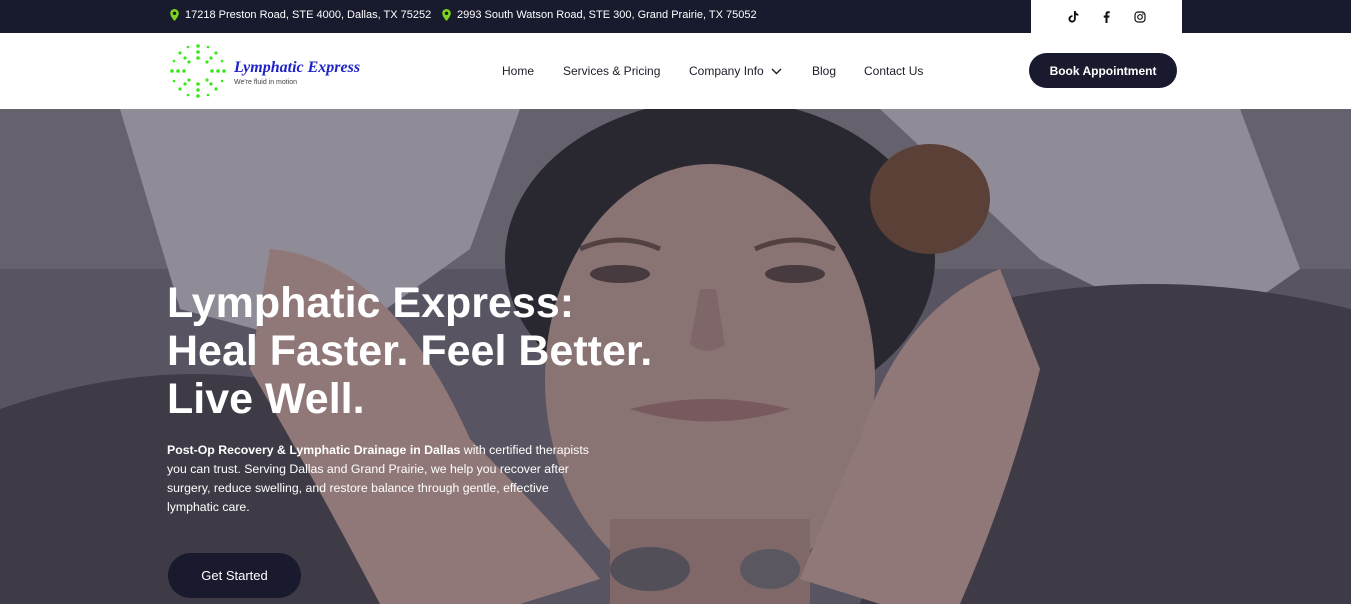 The height and width of the screenshot is (604, 1351). I want to click on site-logo: Lymphatic Express We're fluid in motion, so click(283, 71).